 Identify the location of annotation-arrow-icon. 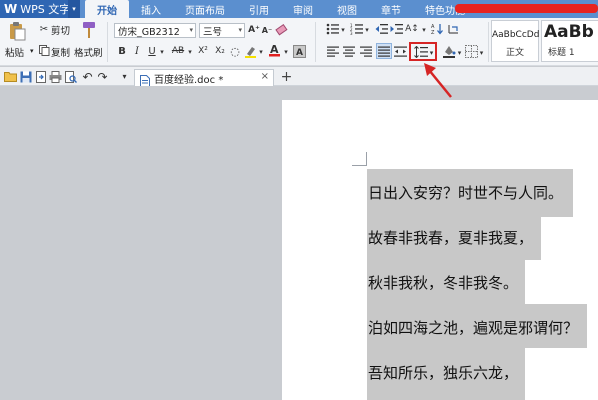
(438, 80).